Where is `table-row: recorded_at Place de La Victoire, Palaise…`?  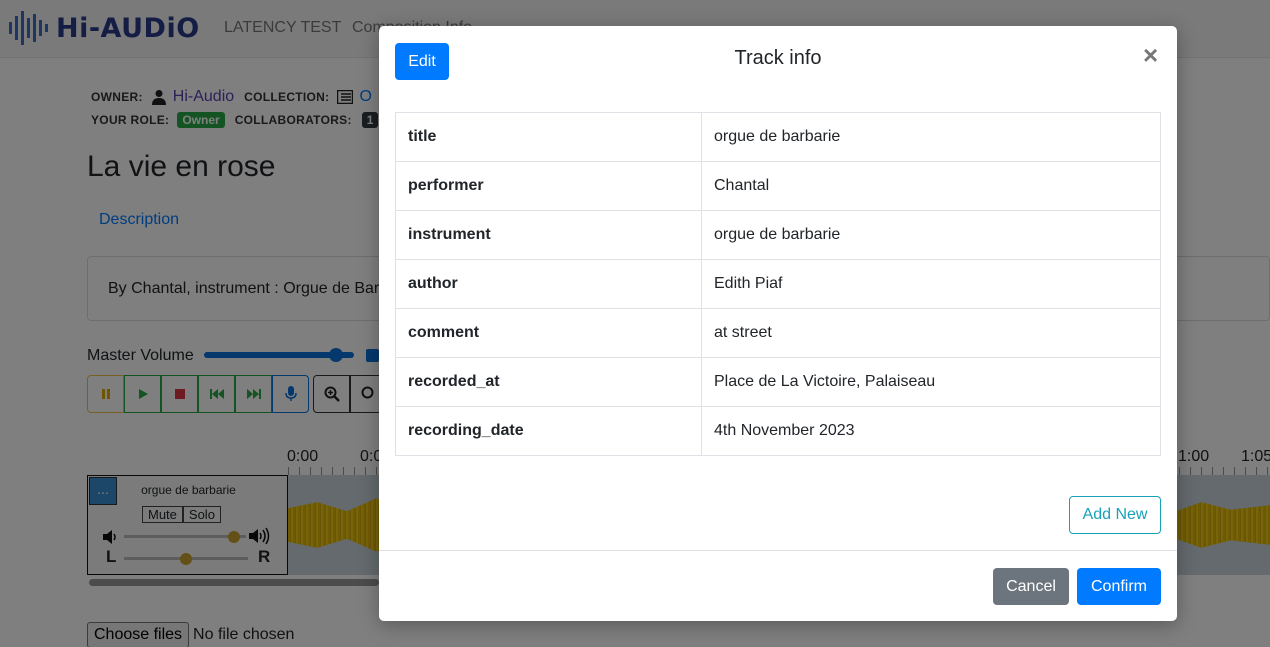
table-row: recorded_at Place de La Victoire, Palaise… is located at coordinates (778, 382).